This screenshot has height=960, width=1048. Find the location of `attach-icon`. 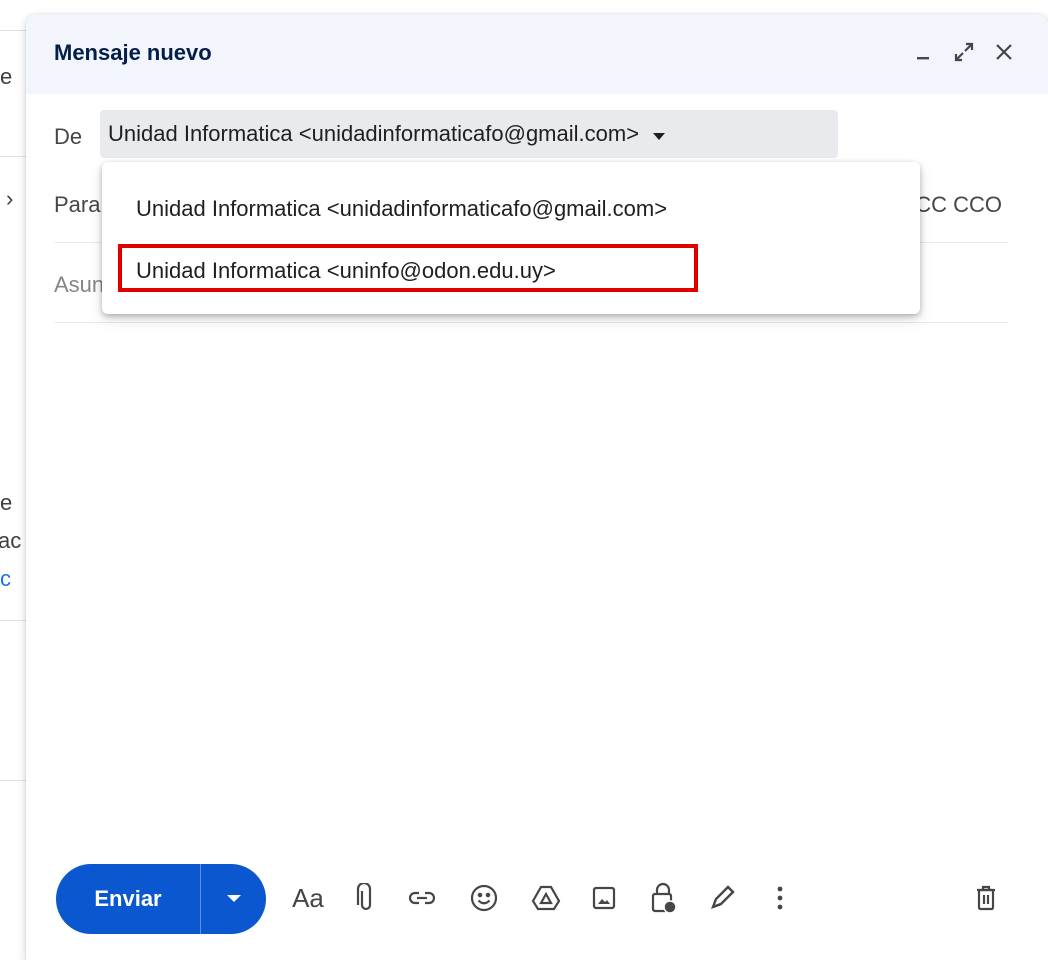

attach-icon is located at coordinates (366, 898).